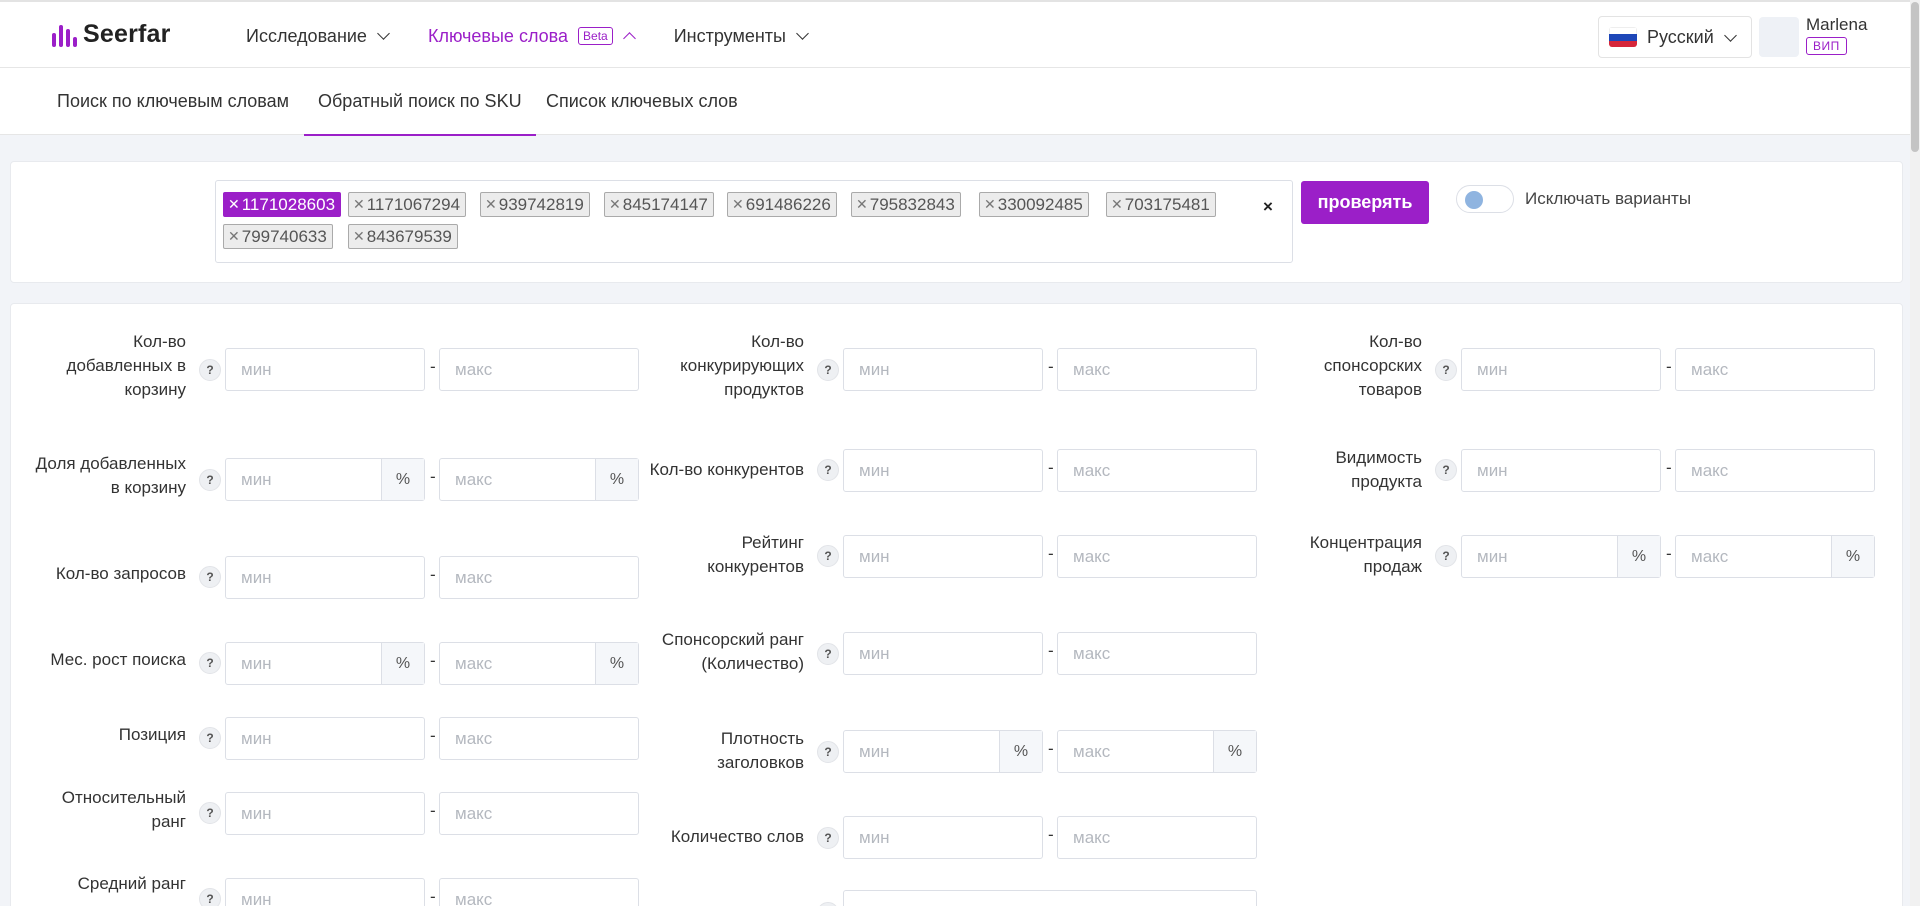  Describe the element at coordinates (1050, 898) in the screenshot. I see `extra-filter-select` at that location.